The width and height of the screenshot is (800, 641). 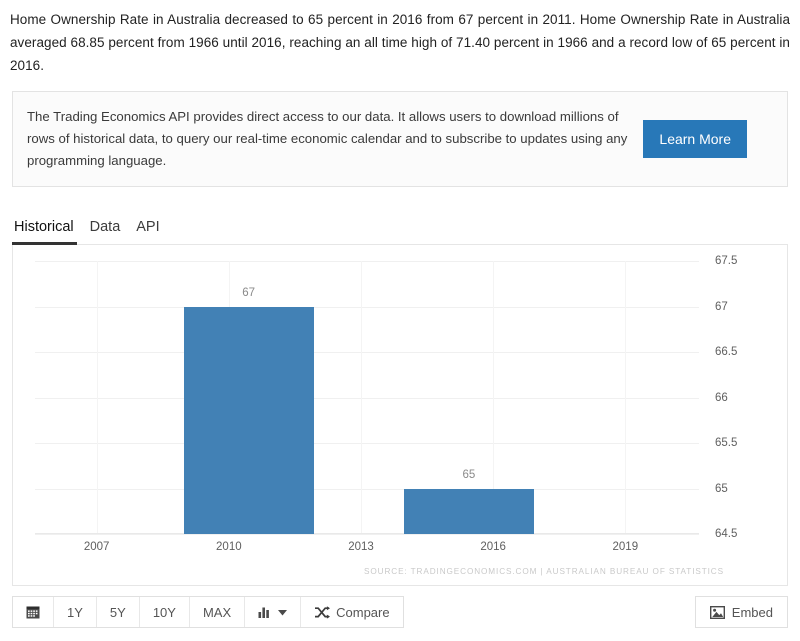 What do you see at coordinates (695, 139) in the screenshot?
I see `learn-more-button: Learn More` at bounding box center [695, 139].